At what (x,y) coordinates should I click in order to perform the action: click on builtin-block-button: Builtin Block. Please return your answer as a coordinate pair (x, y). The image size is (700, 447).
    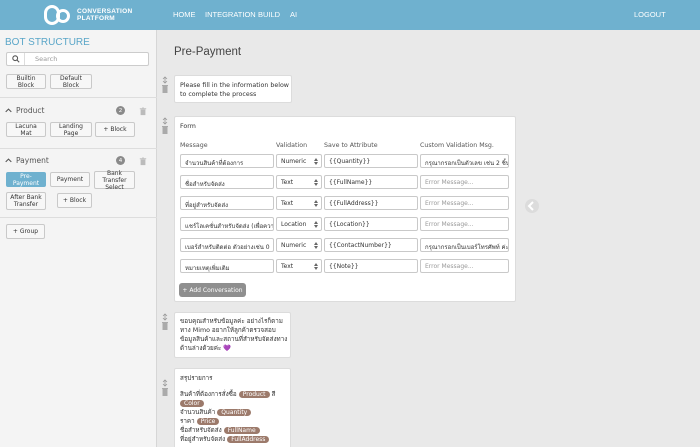
    Looking at the image, I should click on (26, 81).